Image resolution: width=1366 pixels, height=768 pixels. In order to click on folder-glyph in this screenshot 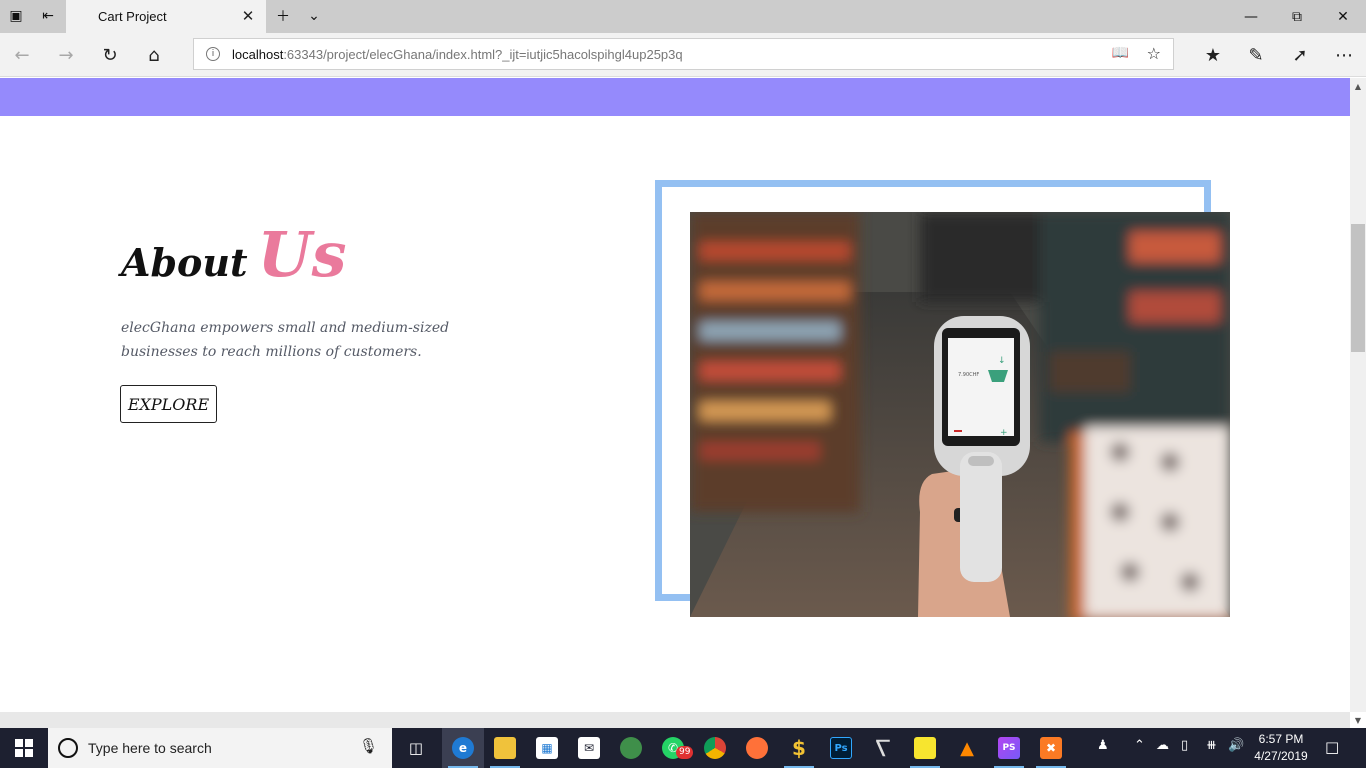, I will do `click(505, 748)`.